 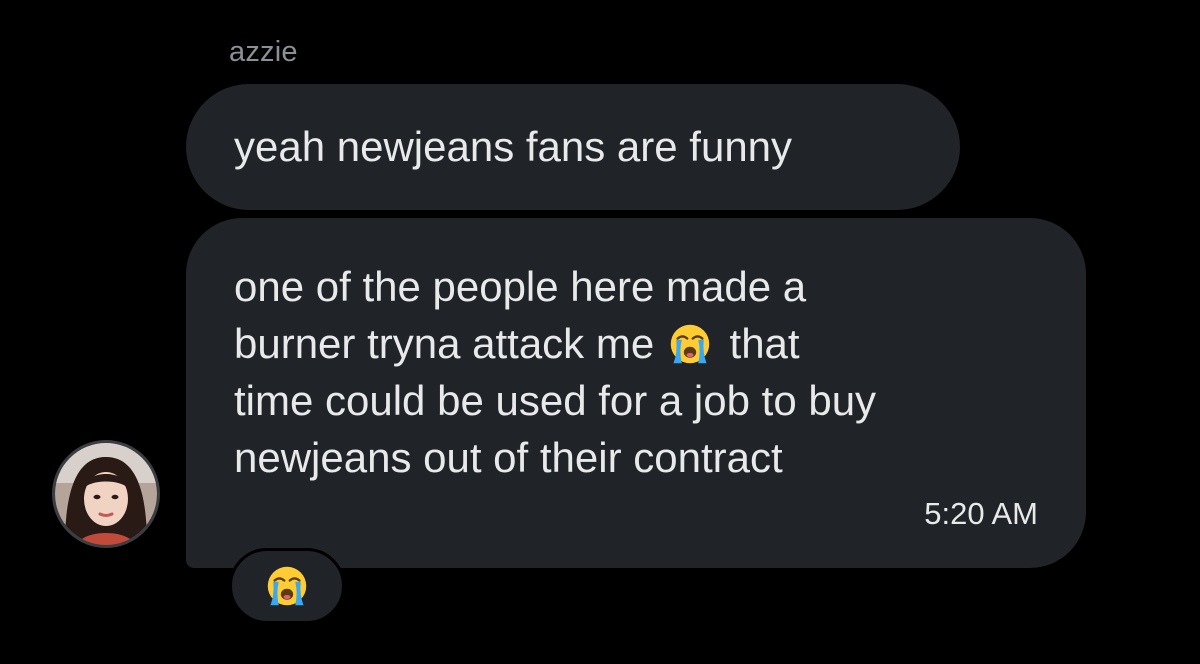 I want to click on reaction-badge, so click(x=287, y=586).